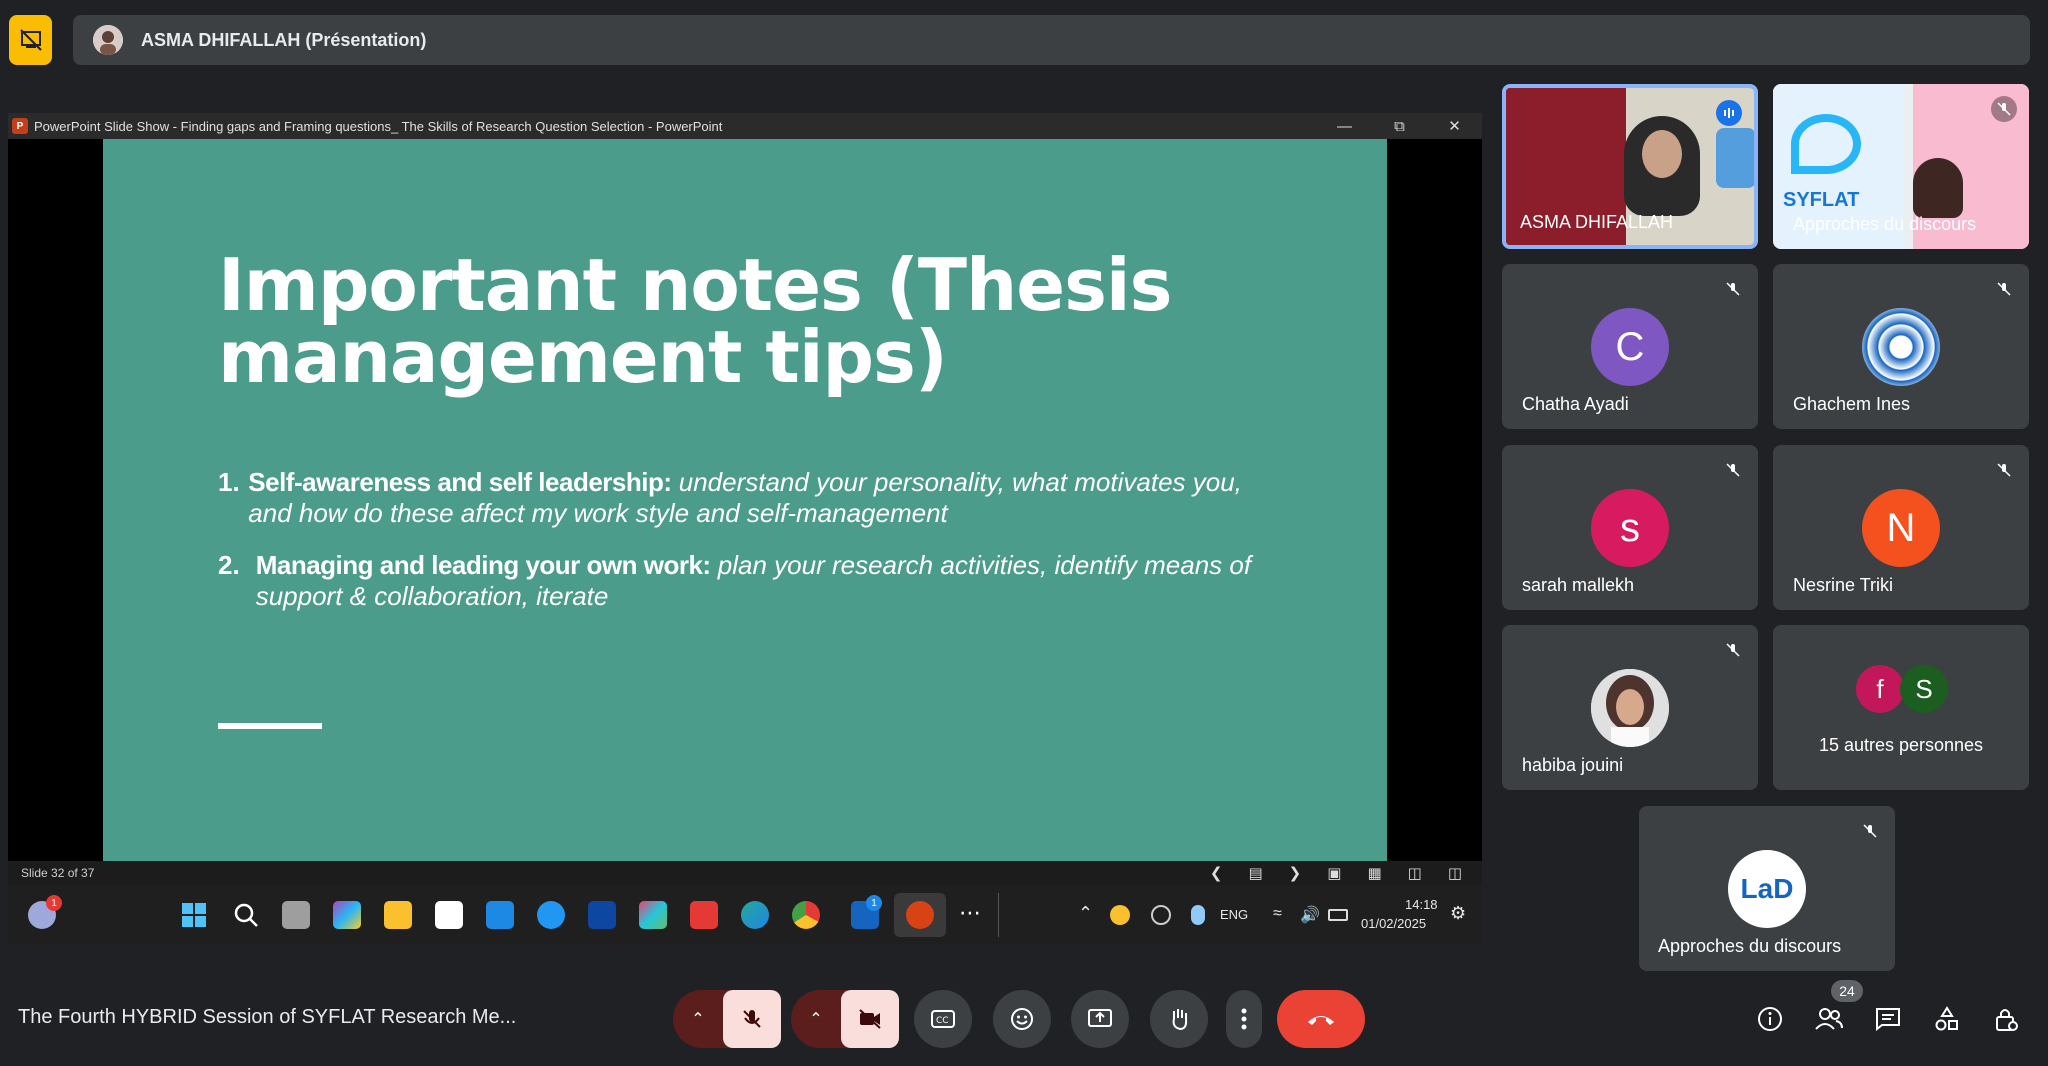 The height and width of the screenshot is (1066, 2048). Describe the element at coordinates (1421, 904) in the screenshot. I see `clock-time: 14:18` at that location.